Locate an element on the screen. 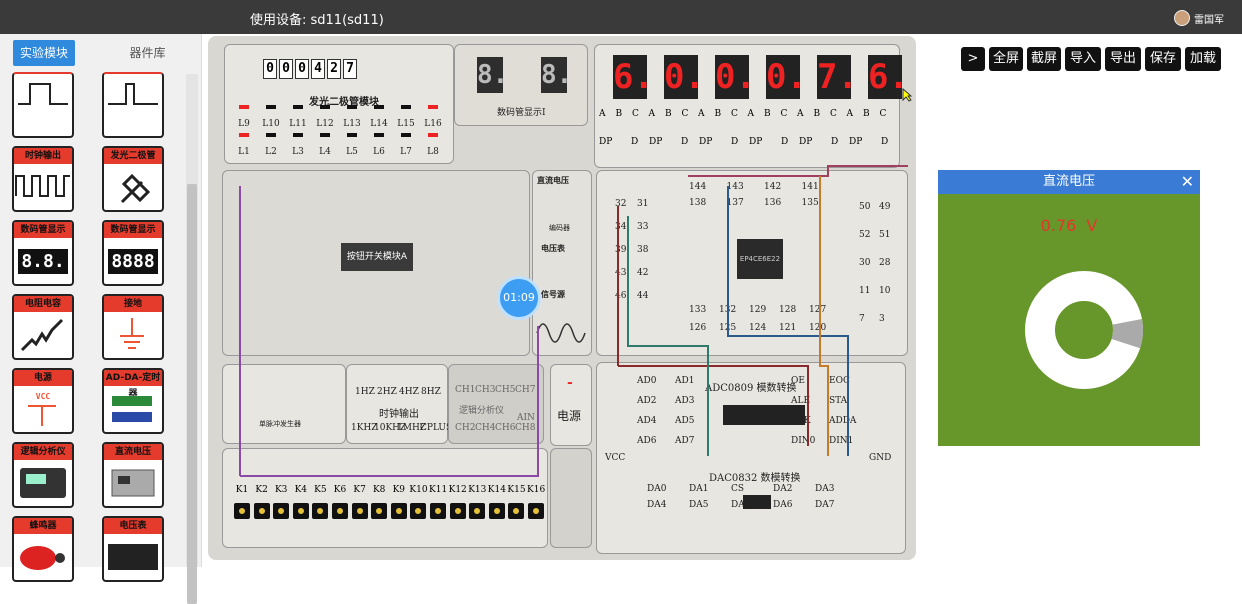 Image resolution: width=1242 pixels, height=604 pixels. seg-dp-label: D is located at coordinates (885, 142).